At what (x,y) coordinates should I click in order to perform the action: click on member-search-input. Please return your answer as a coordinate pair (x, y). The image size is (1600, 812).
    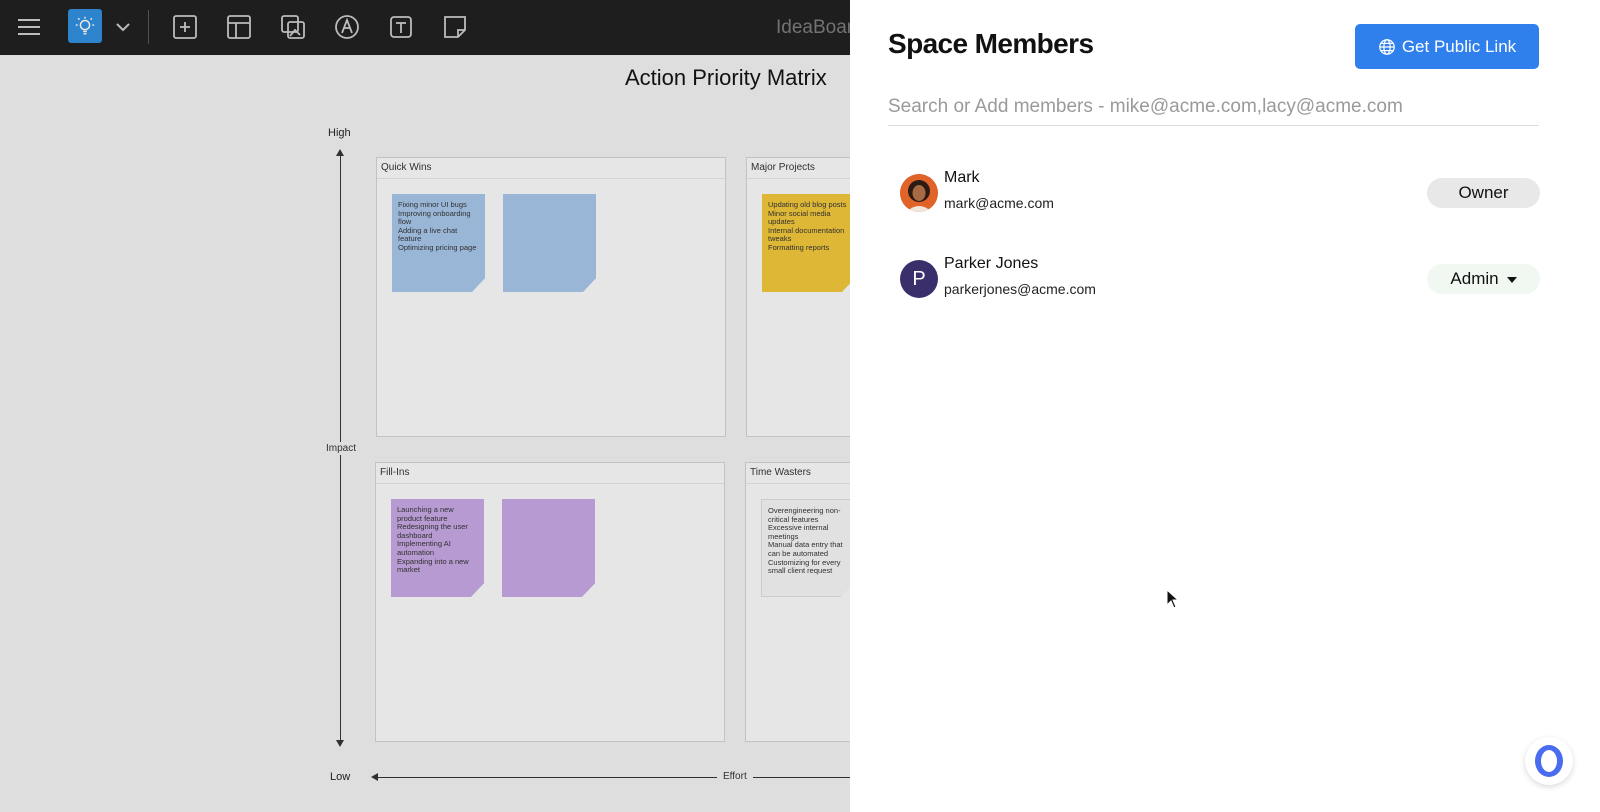
    Looking at the image, I should click on (1213, 107).